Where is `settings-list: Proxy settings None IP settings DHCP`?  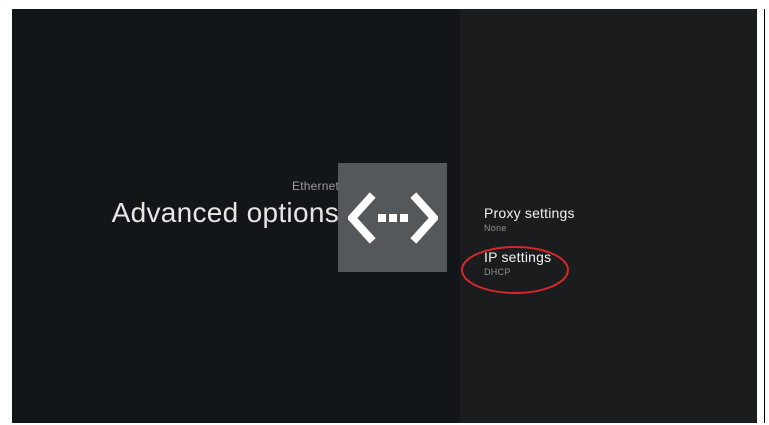
settings-list: Proxy settings None IP settings DHCP is located at coordinates (604, 248).